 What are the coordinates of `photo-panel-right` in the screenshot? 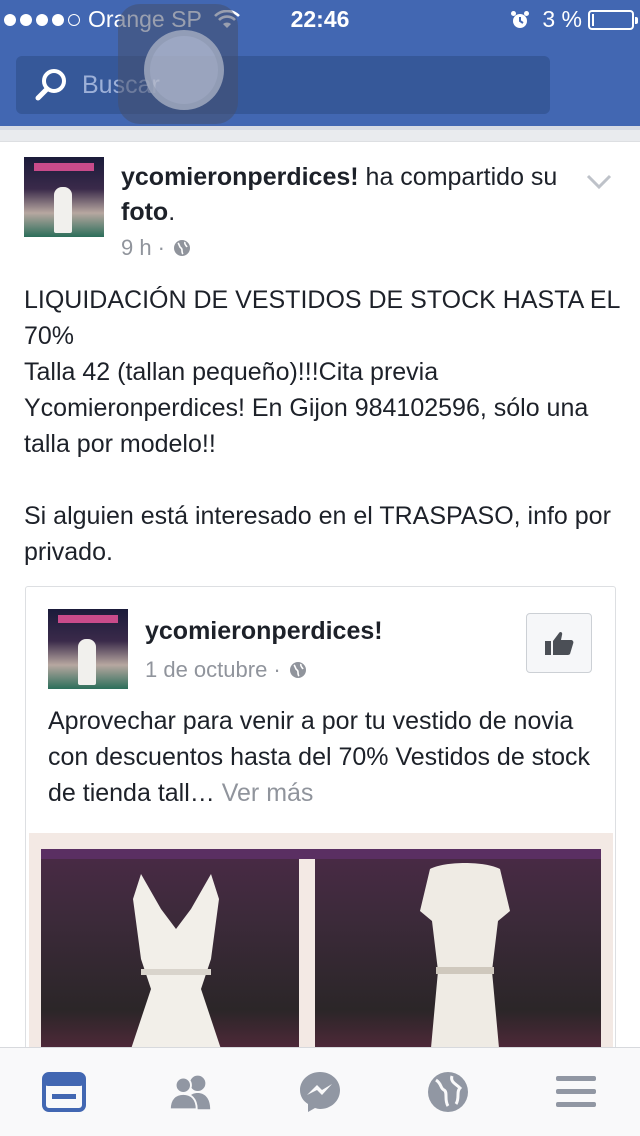 It's located at (458, 957).